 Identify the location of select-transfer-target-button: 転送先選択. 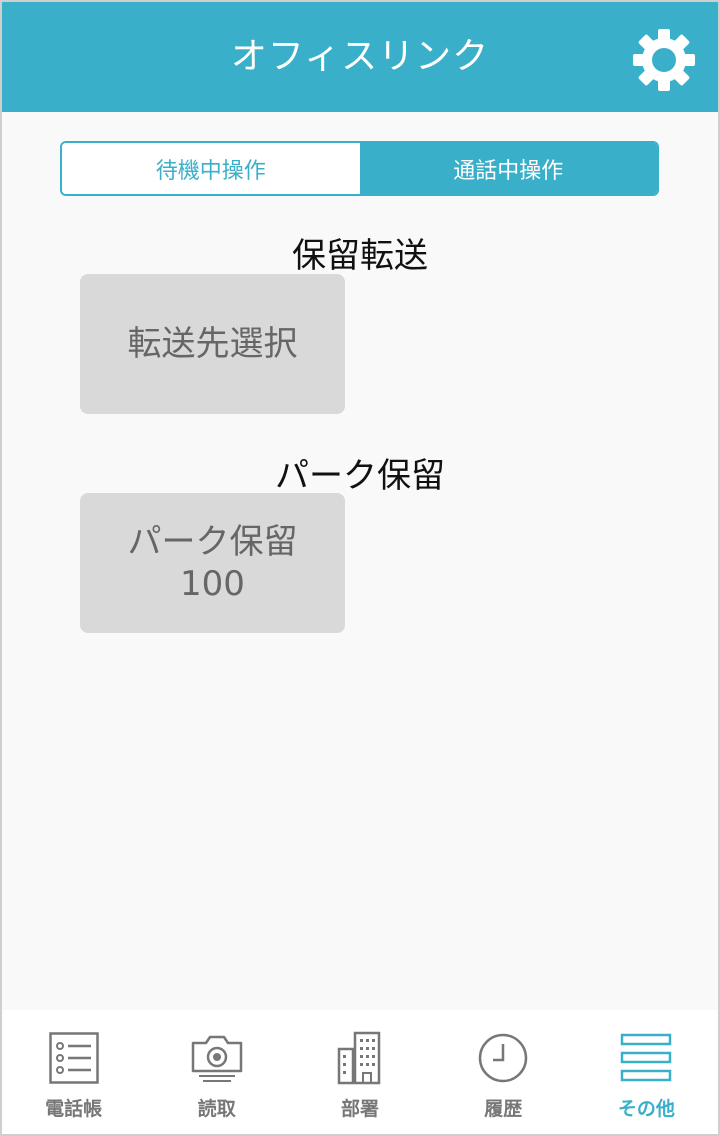
(212, 344).